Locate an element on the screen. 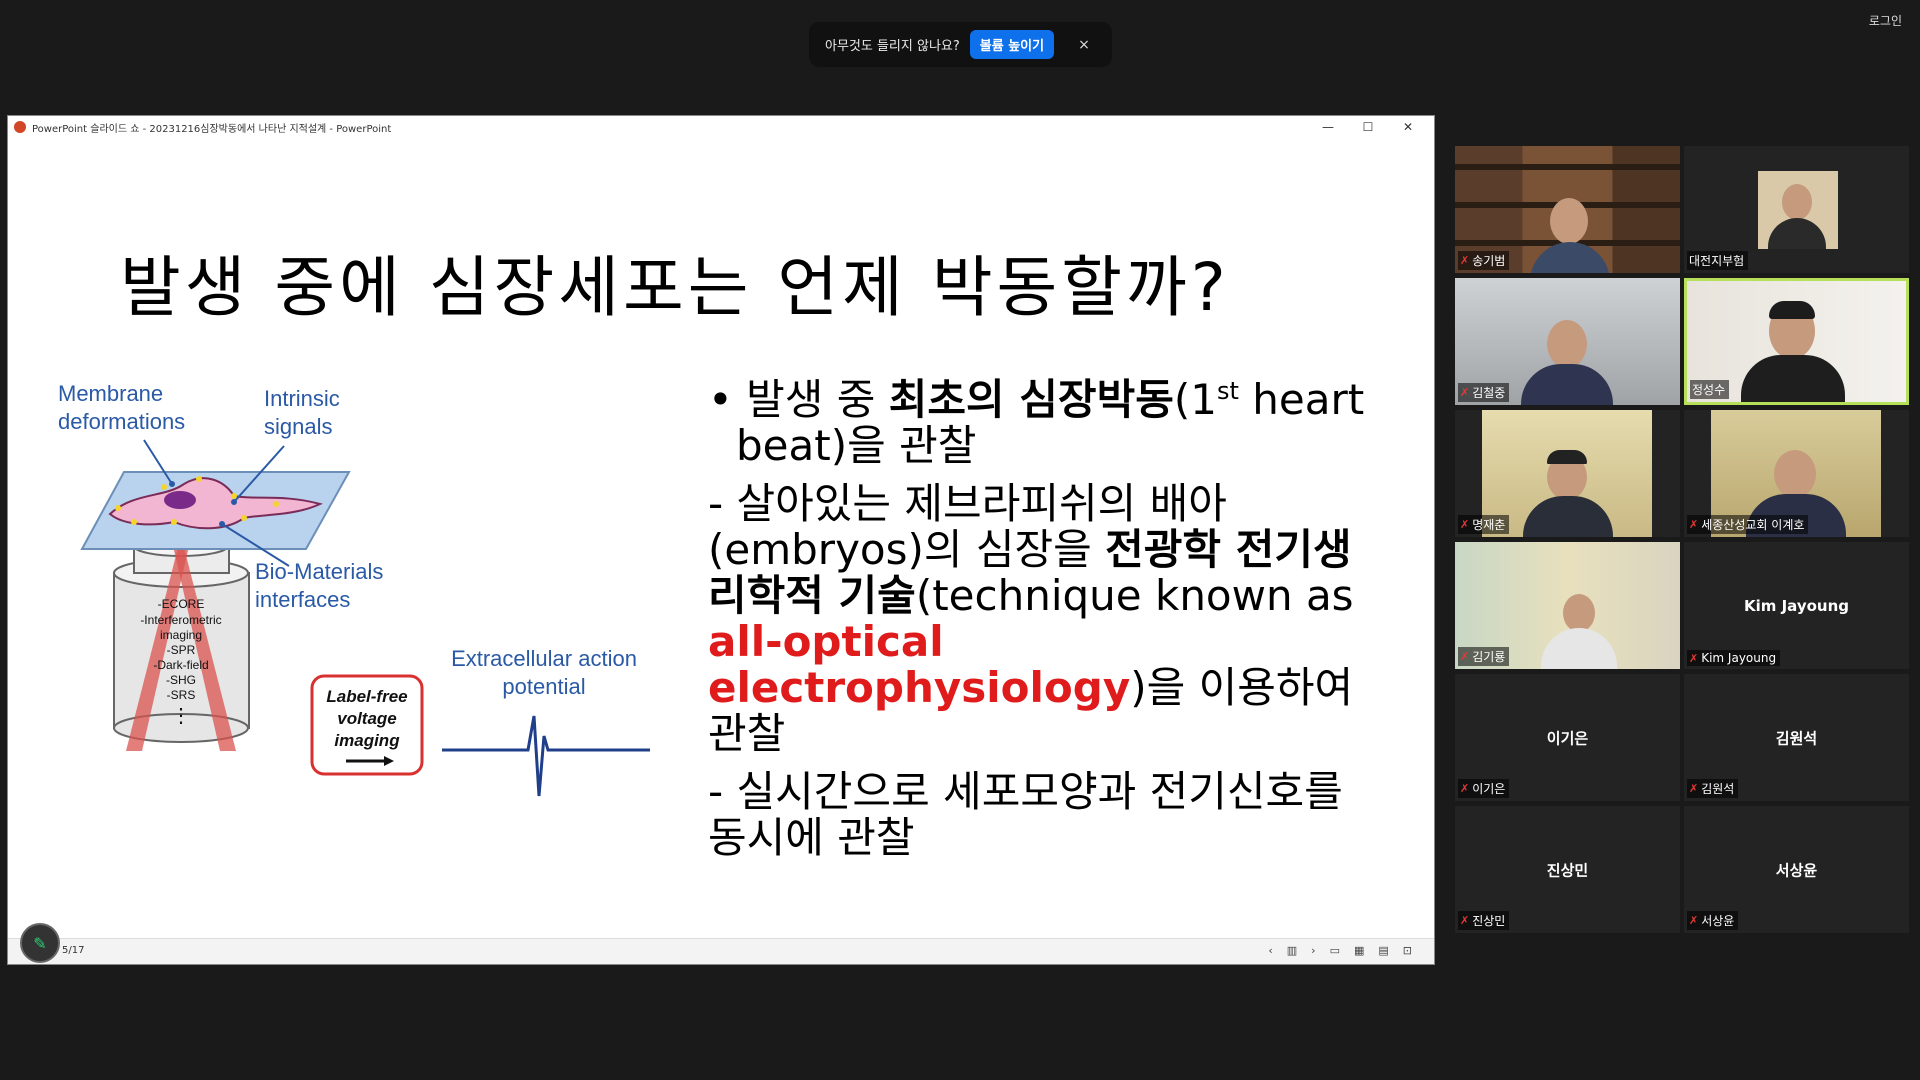 Image resolution: width=1920 pixels, height=1080 pixels. slide-number: 5/17 is located at coordinates (73, 950).